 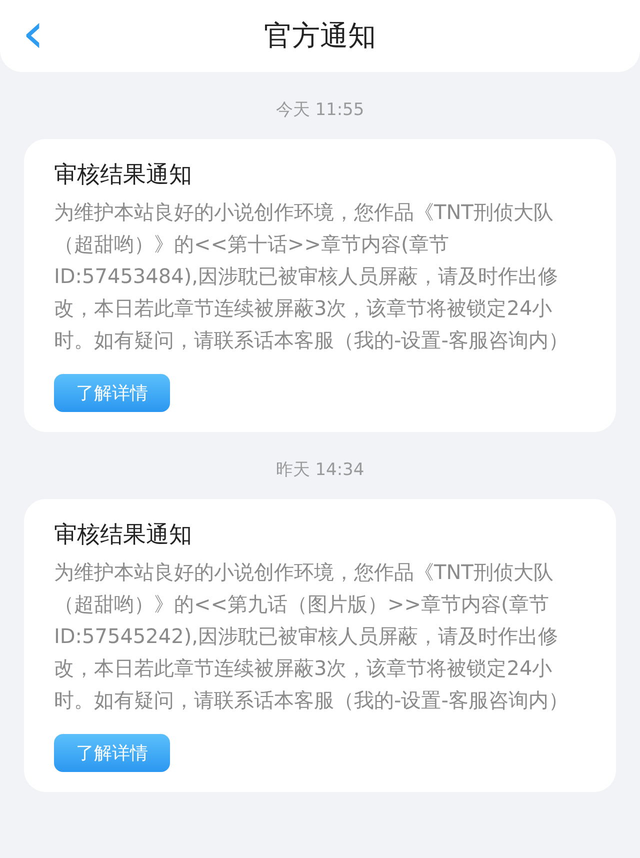 What do you see at coordinates (320, 470) in the screenshot?
I see `message-time: 昨天 14:34` at bounding box center [320, 470].